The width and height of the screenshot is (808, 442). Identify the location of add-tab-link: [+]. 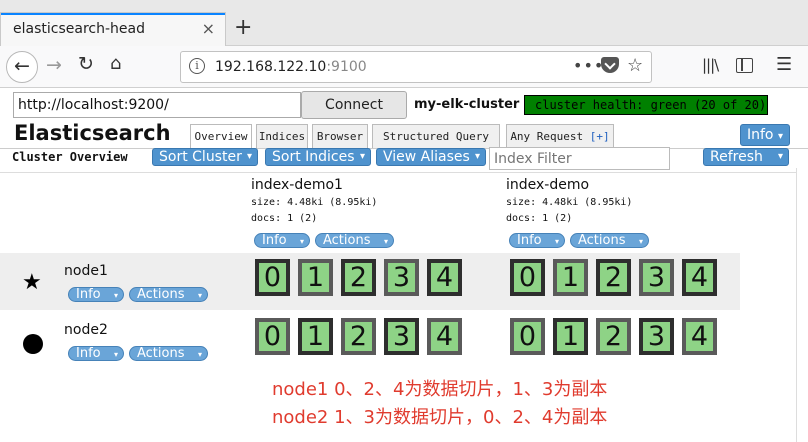
(600, 136).